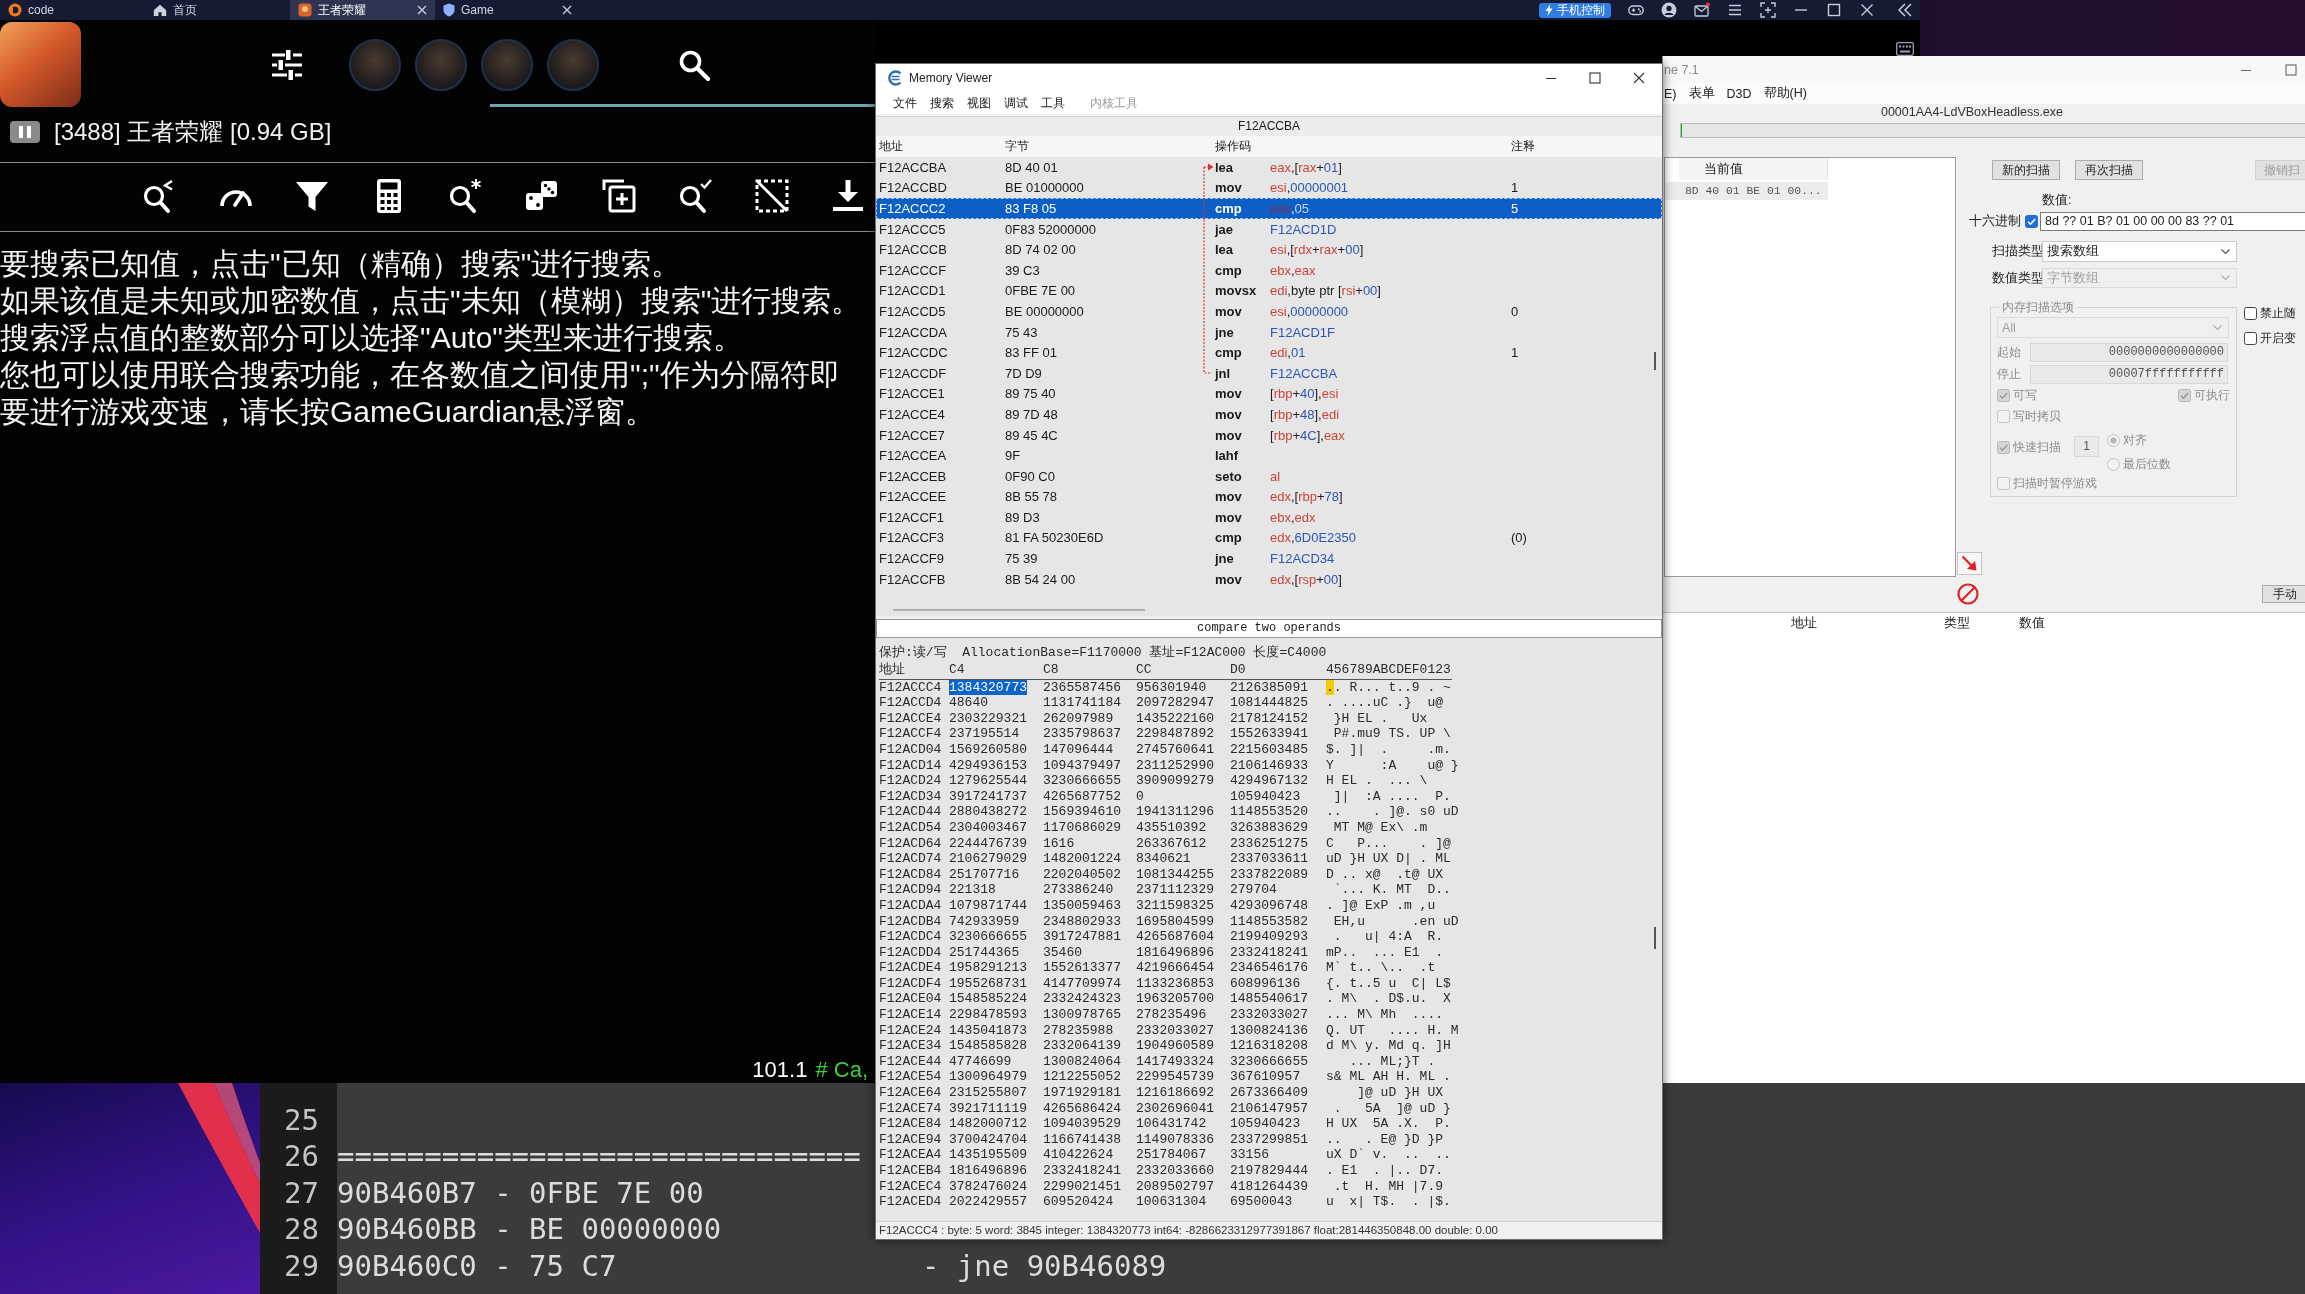 The image size is (2305, 1294). Describe the element at coordinates (1082, 1061) in the screenshot. I see `hex-value: 1300824064` at that location.